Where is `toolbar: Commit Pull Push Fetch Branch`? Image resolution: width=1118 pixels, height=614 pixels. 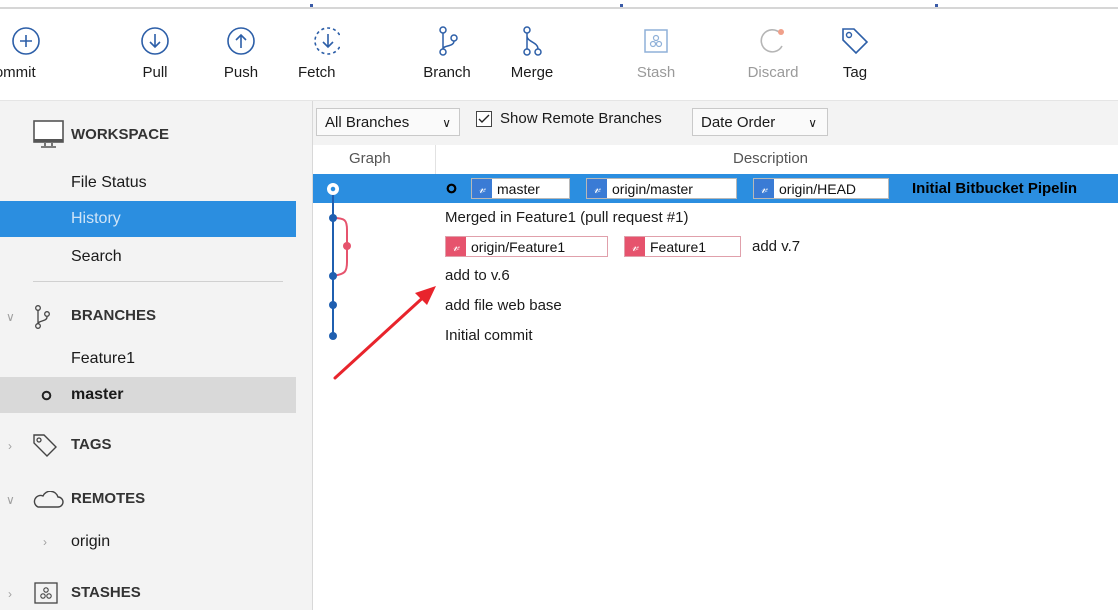 toolbar: Commit Pull Push Fetch Branch is located at coordinates (559, 55).